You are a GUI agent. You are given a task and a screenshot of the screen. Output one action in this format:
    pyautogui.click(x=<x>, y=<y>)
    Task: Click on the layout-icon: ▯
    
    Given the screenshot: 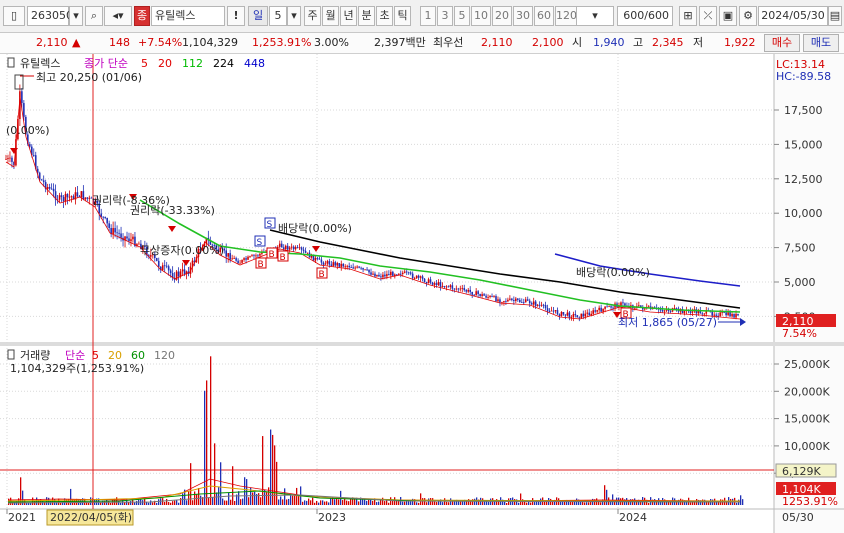 What is the action you would take?
    pyautogui.click(x=14, y=16)
    